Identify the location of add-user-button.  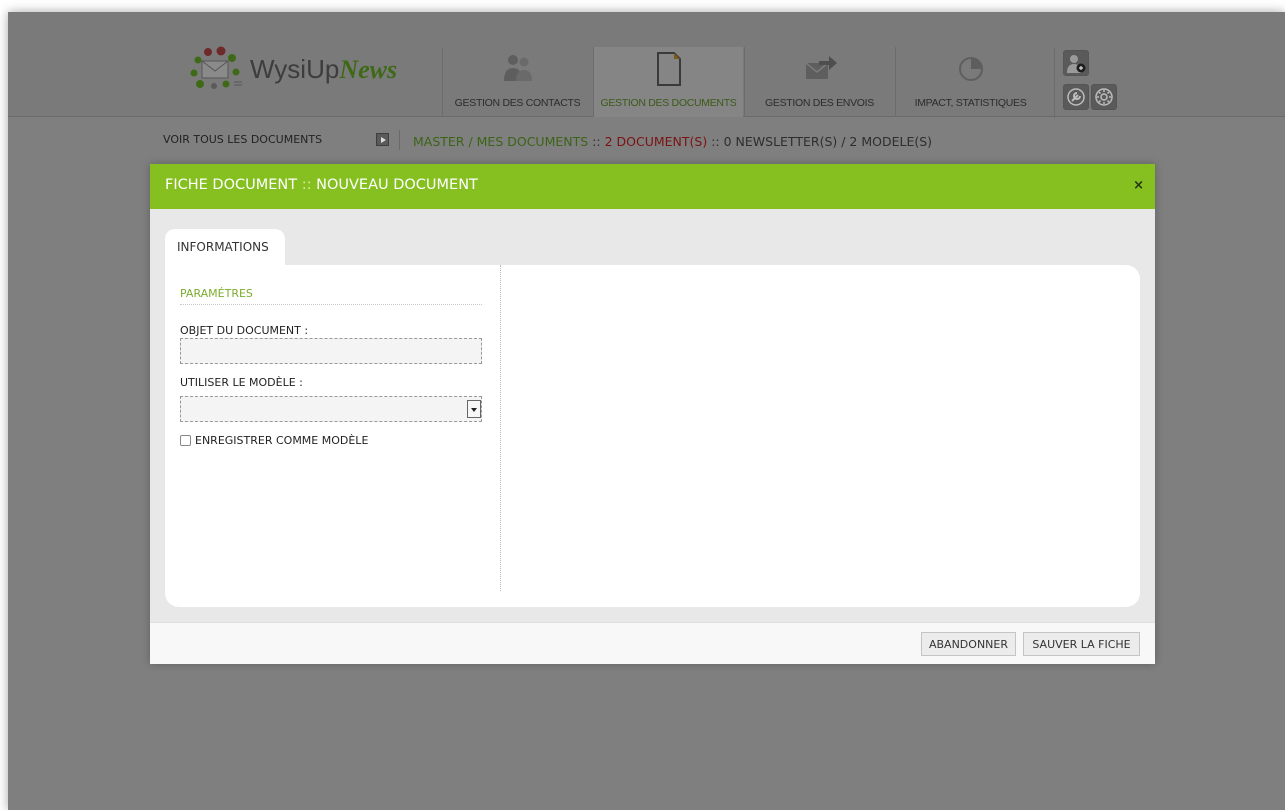
(1076, 63).